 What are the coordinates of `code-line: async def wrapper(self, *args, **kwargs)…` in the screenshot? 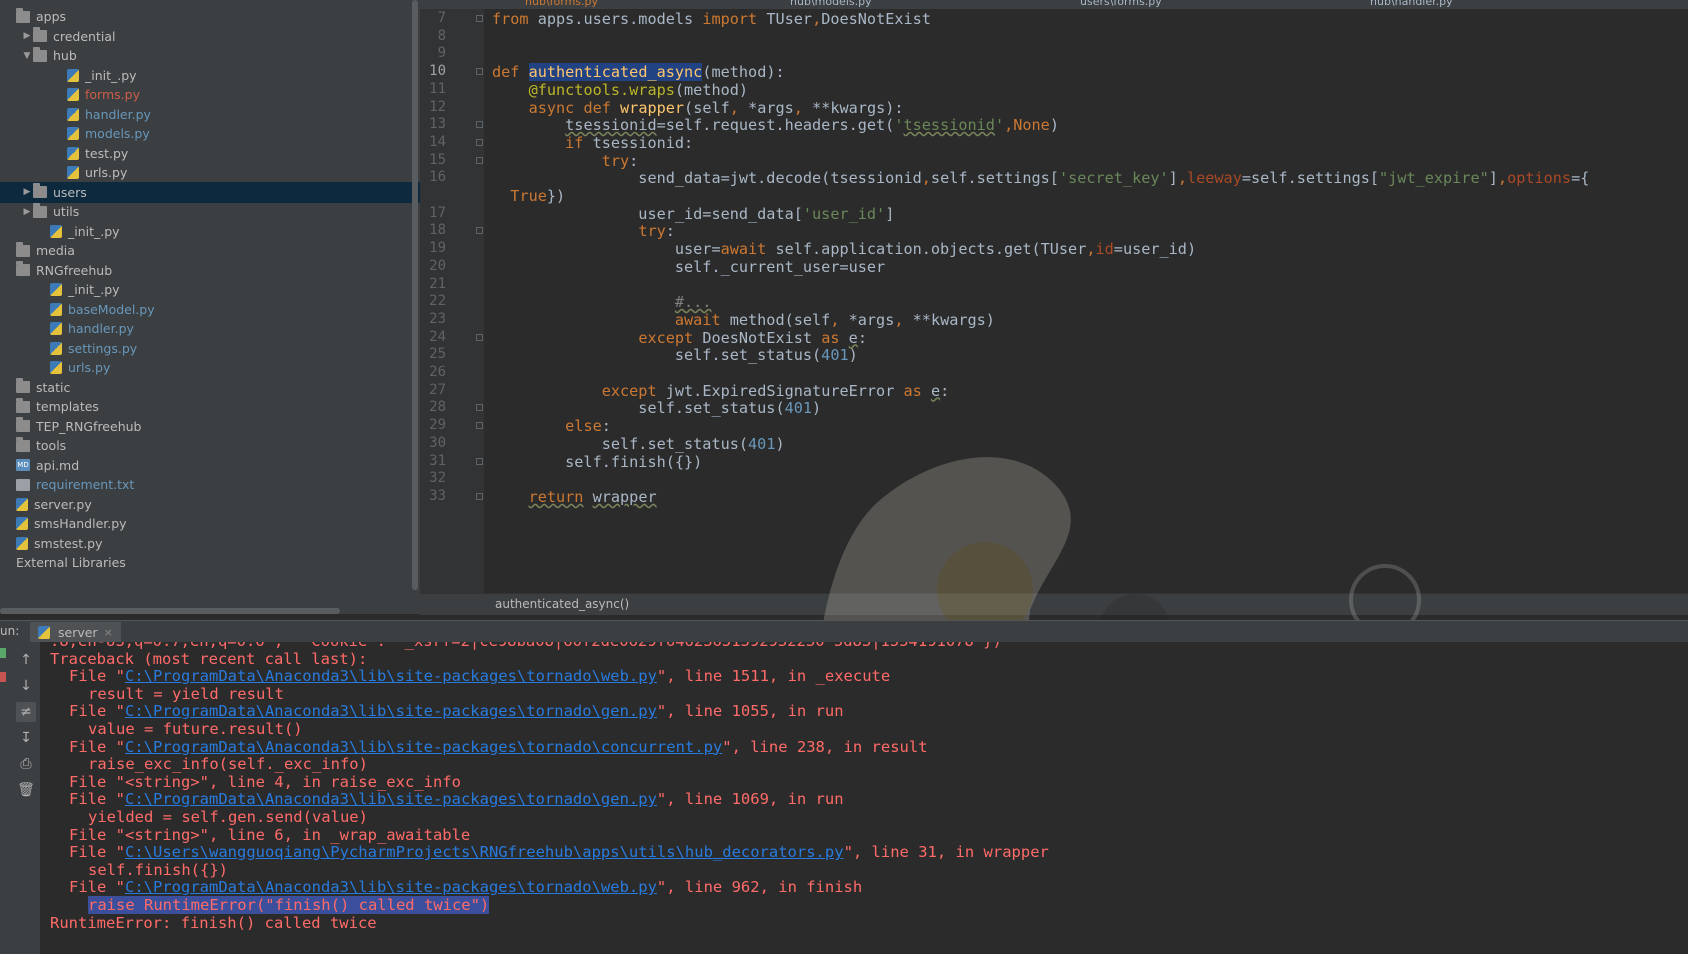 It's located at (698, 108).